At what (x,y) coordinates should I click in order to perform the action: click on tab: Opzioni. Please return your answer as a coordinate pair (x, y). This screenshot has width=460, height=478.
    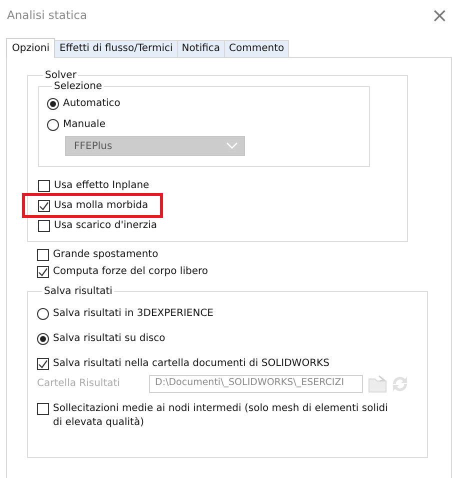
    Looking at the image, I should click on (31, 48).